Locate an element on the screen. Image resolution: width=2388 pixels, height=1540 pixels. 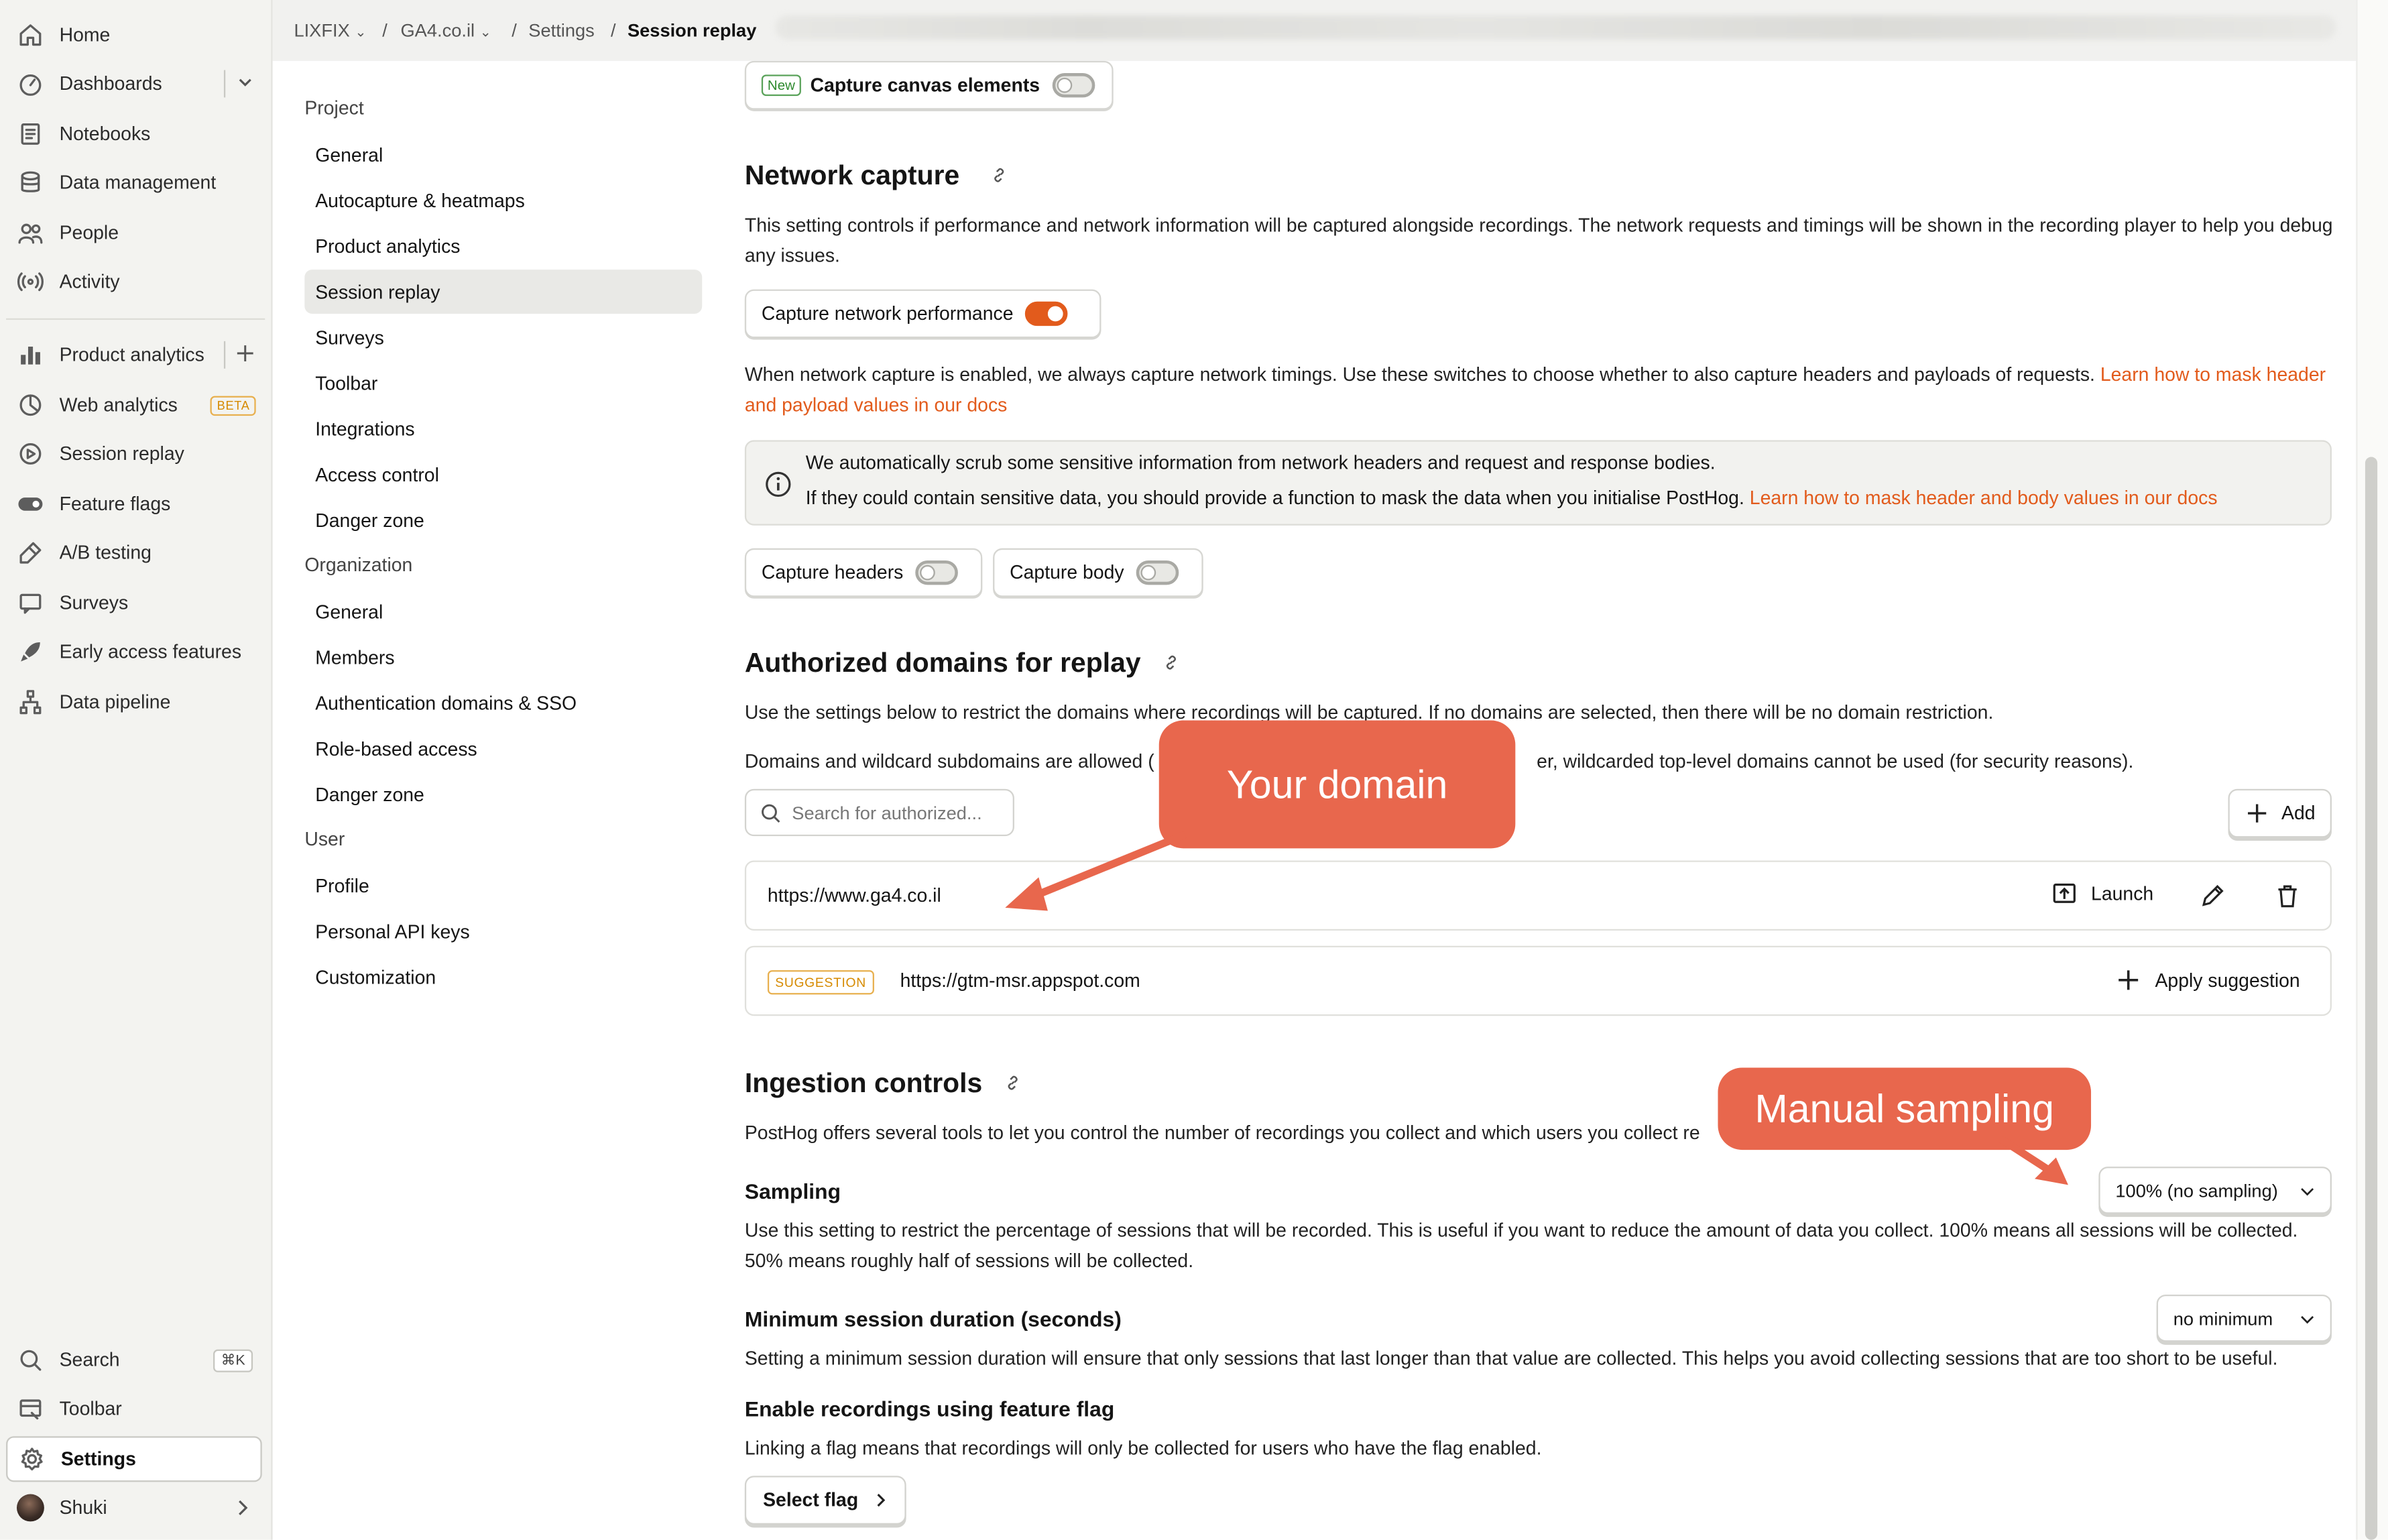
nav-home: Home is located at coordinates (134, 35).